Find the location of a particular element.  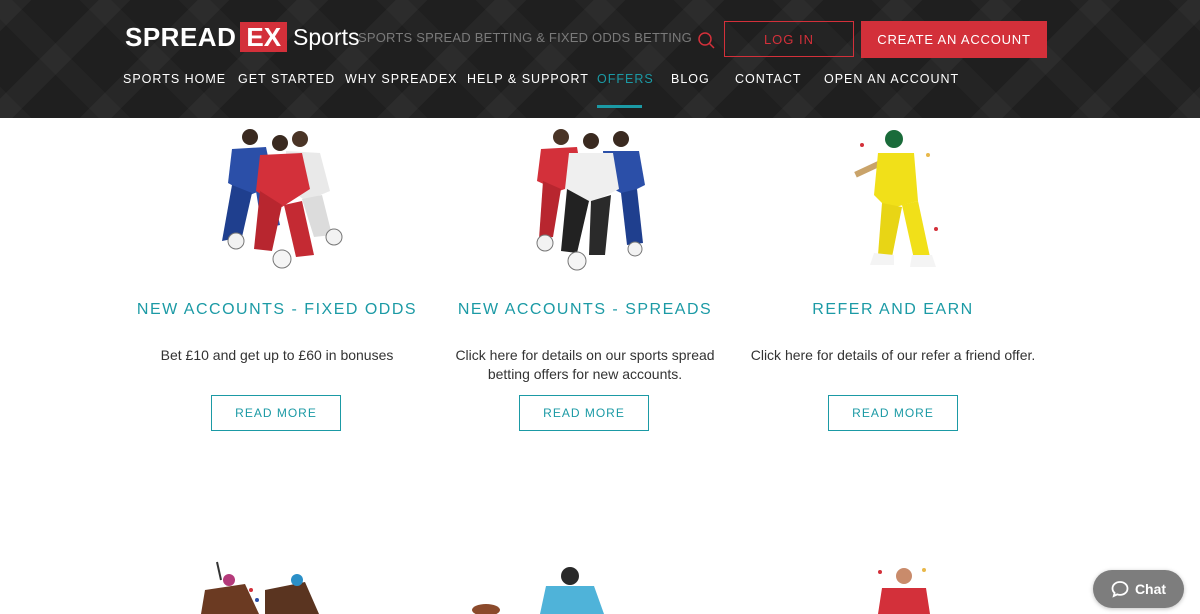

logo-spread-text: SPREAD is located at coordinates (181, 36).